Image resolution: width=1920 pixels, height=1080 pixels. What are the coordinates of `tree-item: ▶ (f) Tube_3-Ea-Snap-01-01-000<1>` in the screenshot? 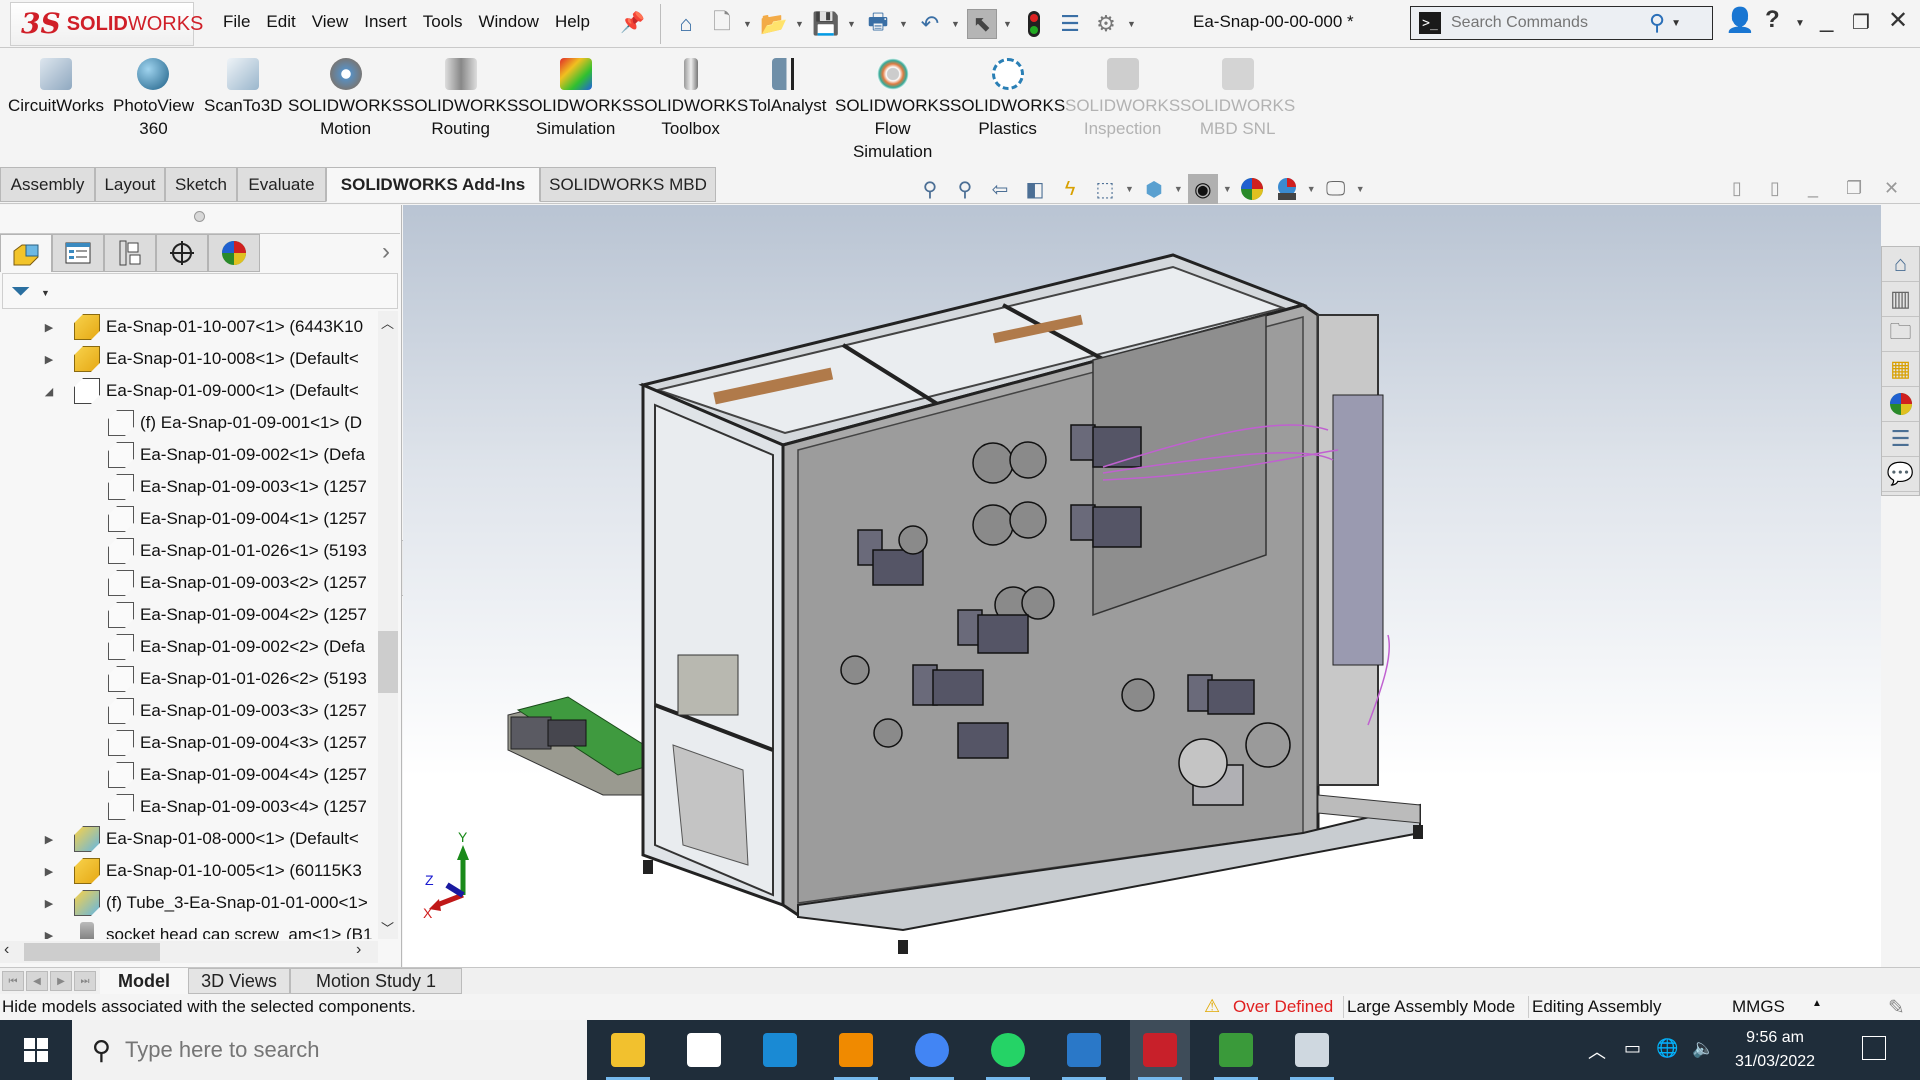 It's located at (189, 903).